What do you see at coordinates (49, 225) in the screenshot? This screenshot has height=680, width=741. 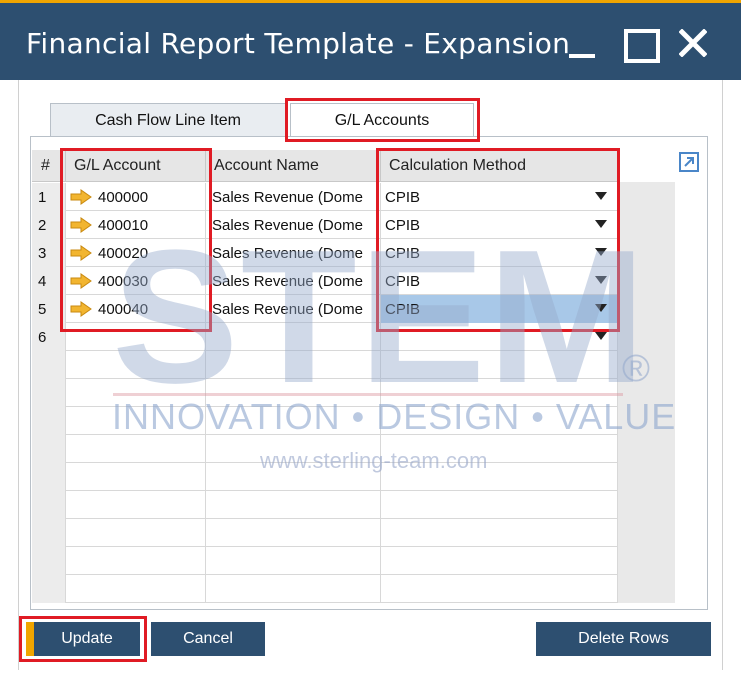 I see `row-number: 2` at bounding box center [49, 225].